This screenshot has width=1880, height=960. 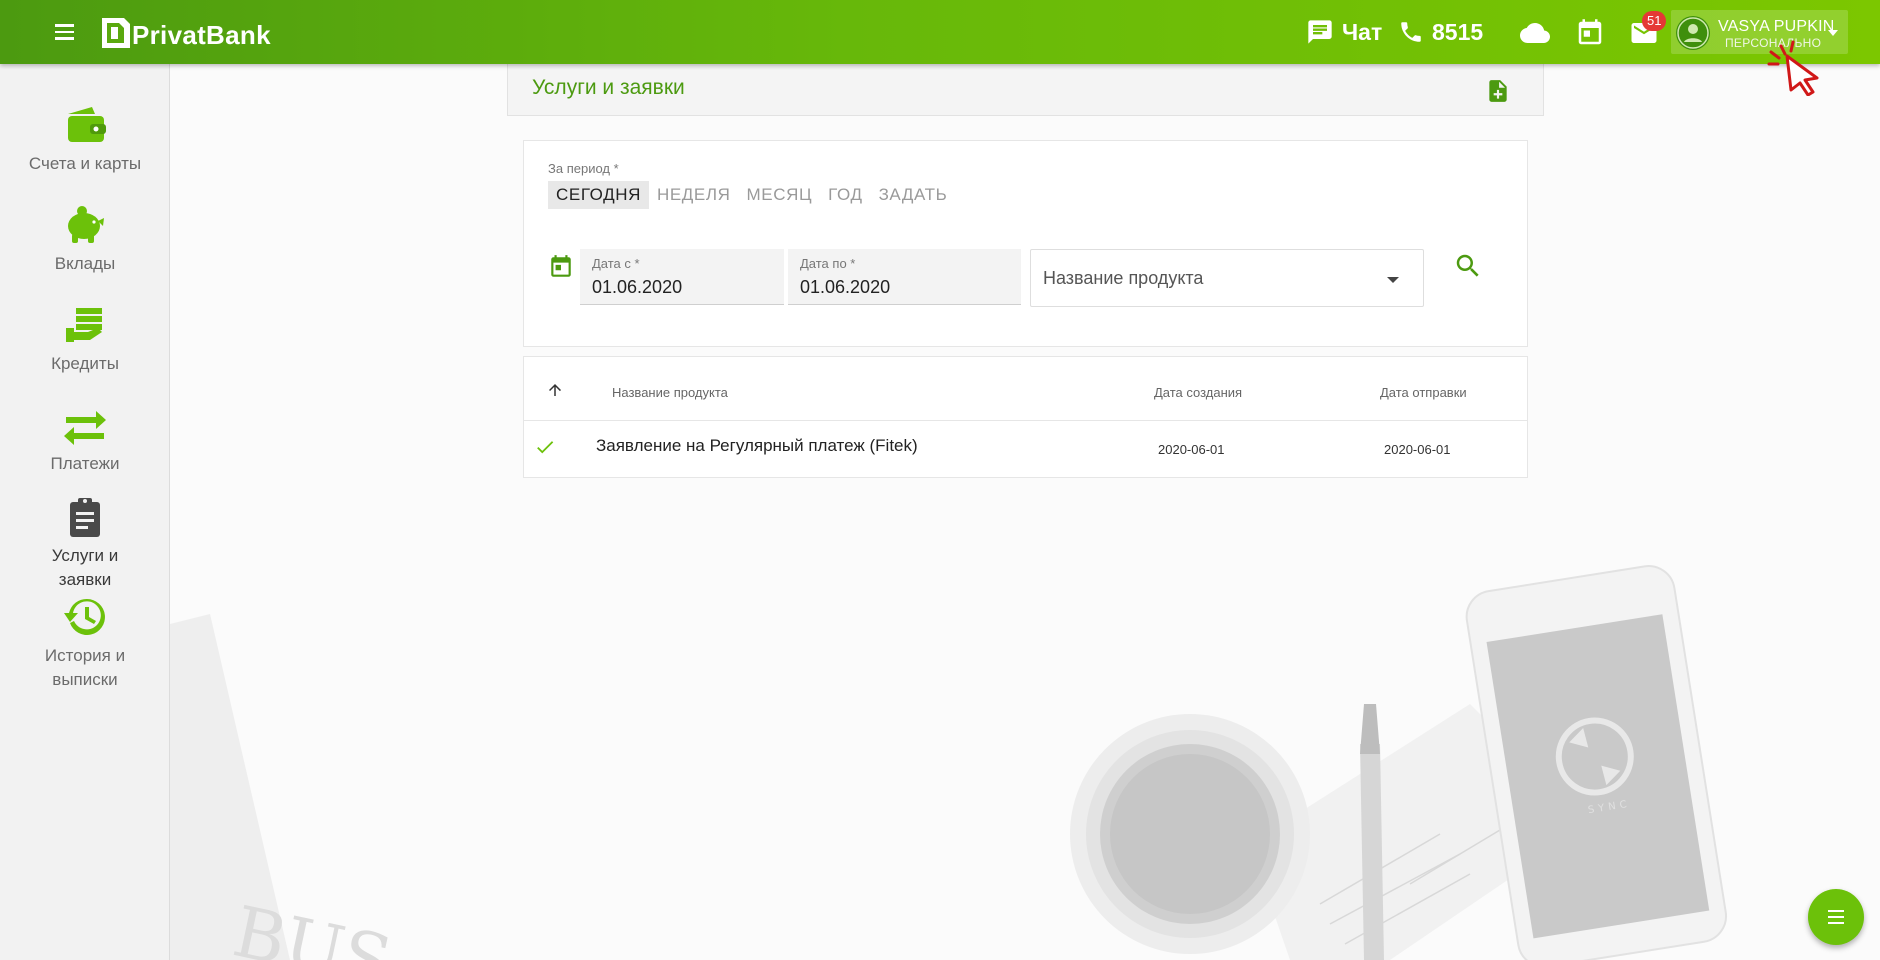 I want to click on check-icon, so click(x=545, y=447).